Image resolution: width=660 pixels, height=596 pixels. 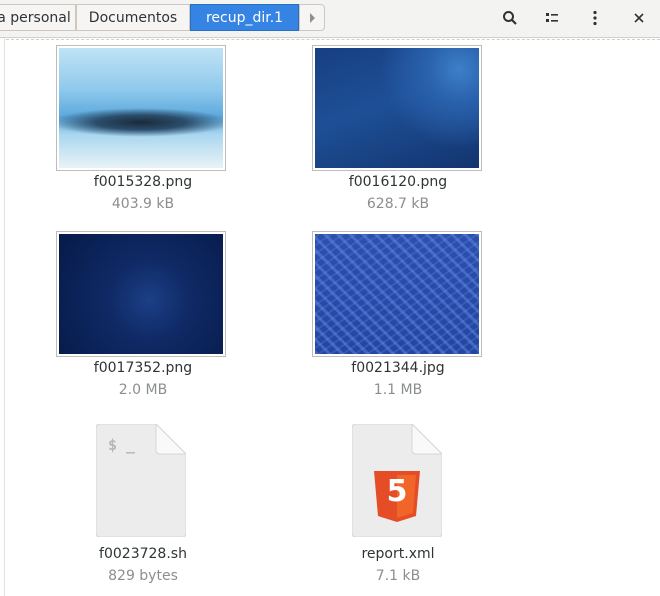 What do you see at coordinates (333, 39) in the screenshot?
I see `drop-target-outline` at bounding box center [333, 39].